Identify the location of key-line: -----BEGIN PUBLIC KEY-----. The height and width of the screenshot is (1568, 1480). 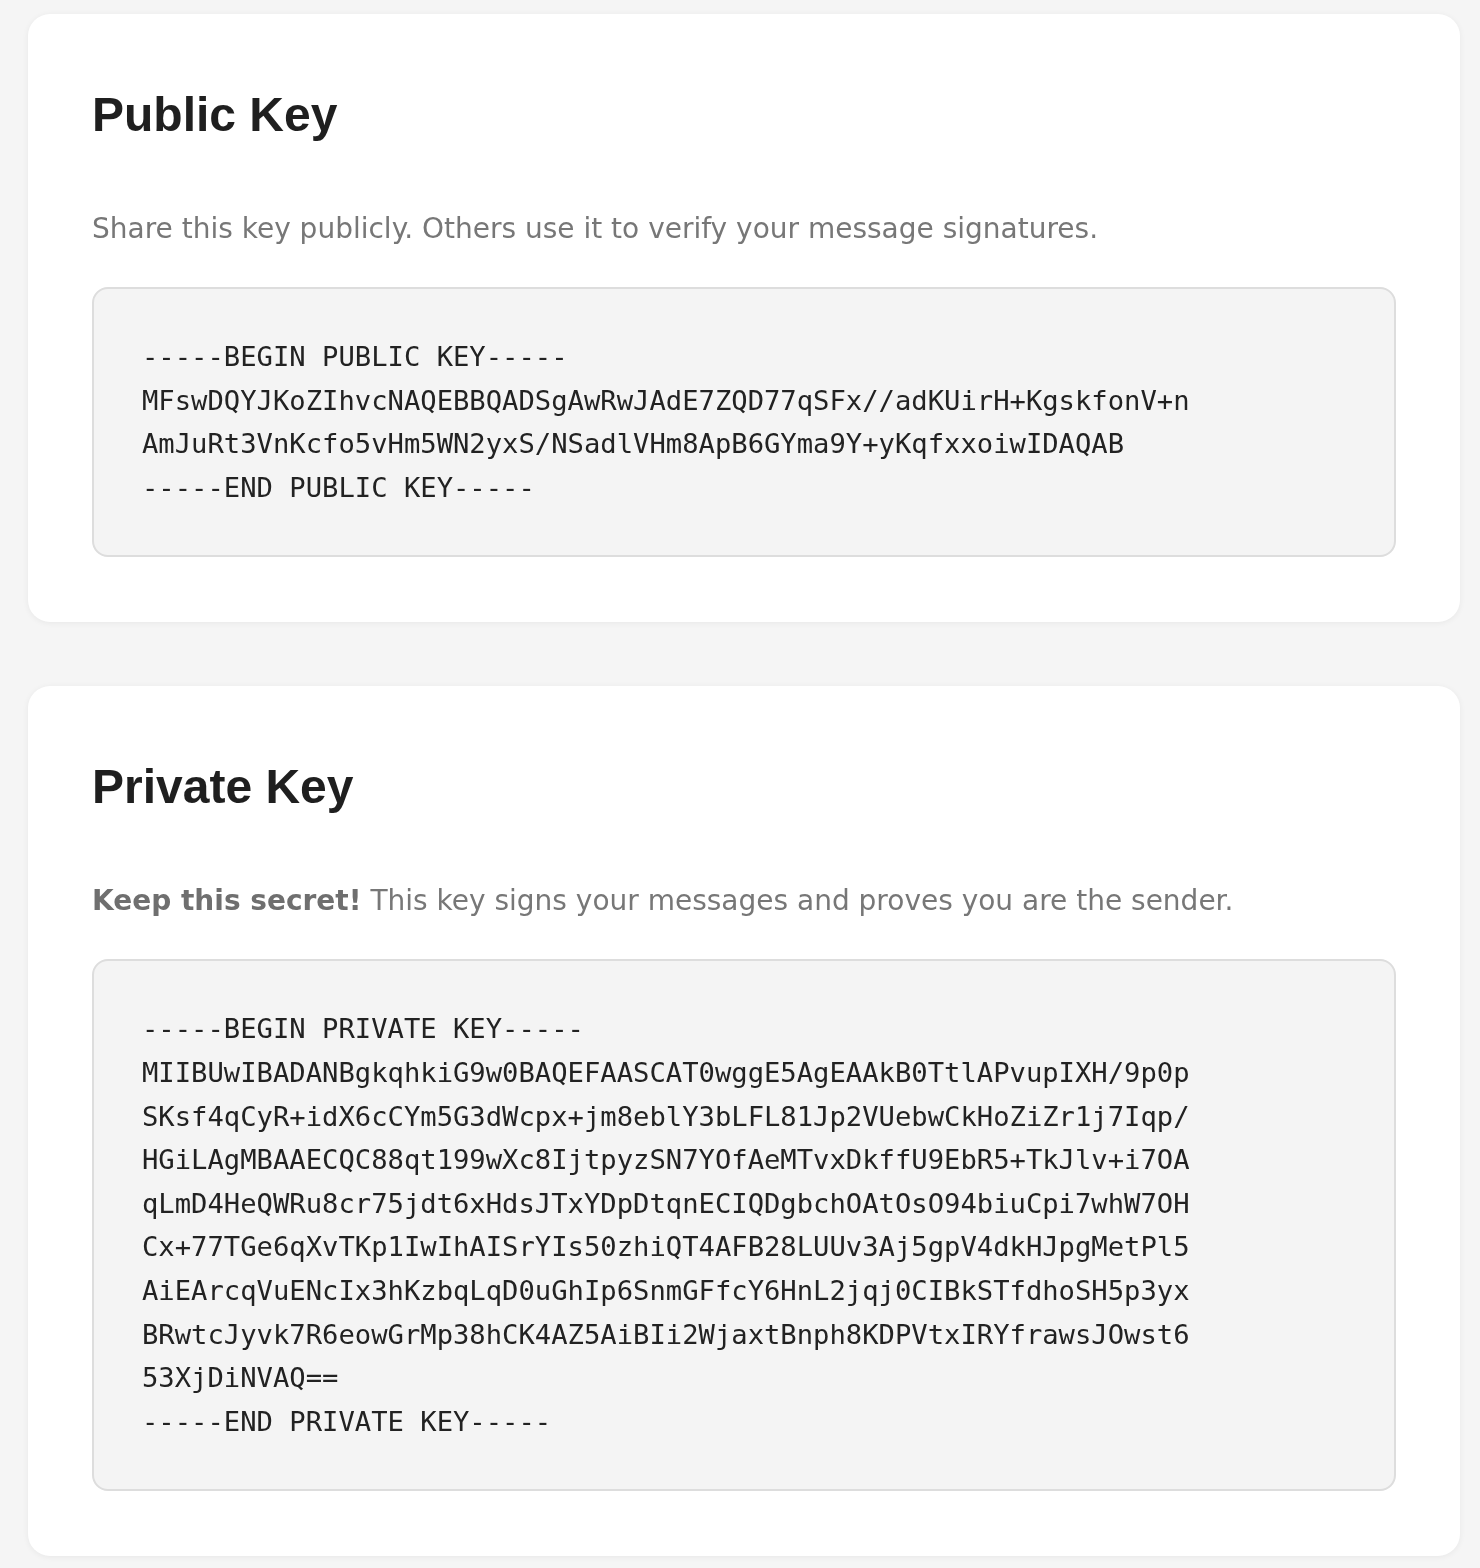
(355, 357).